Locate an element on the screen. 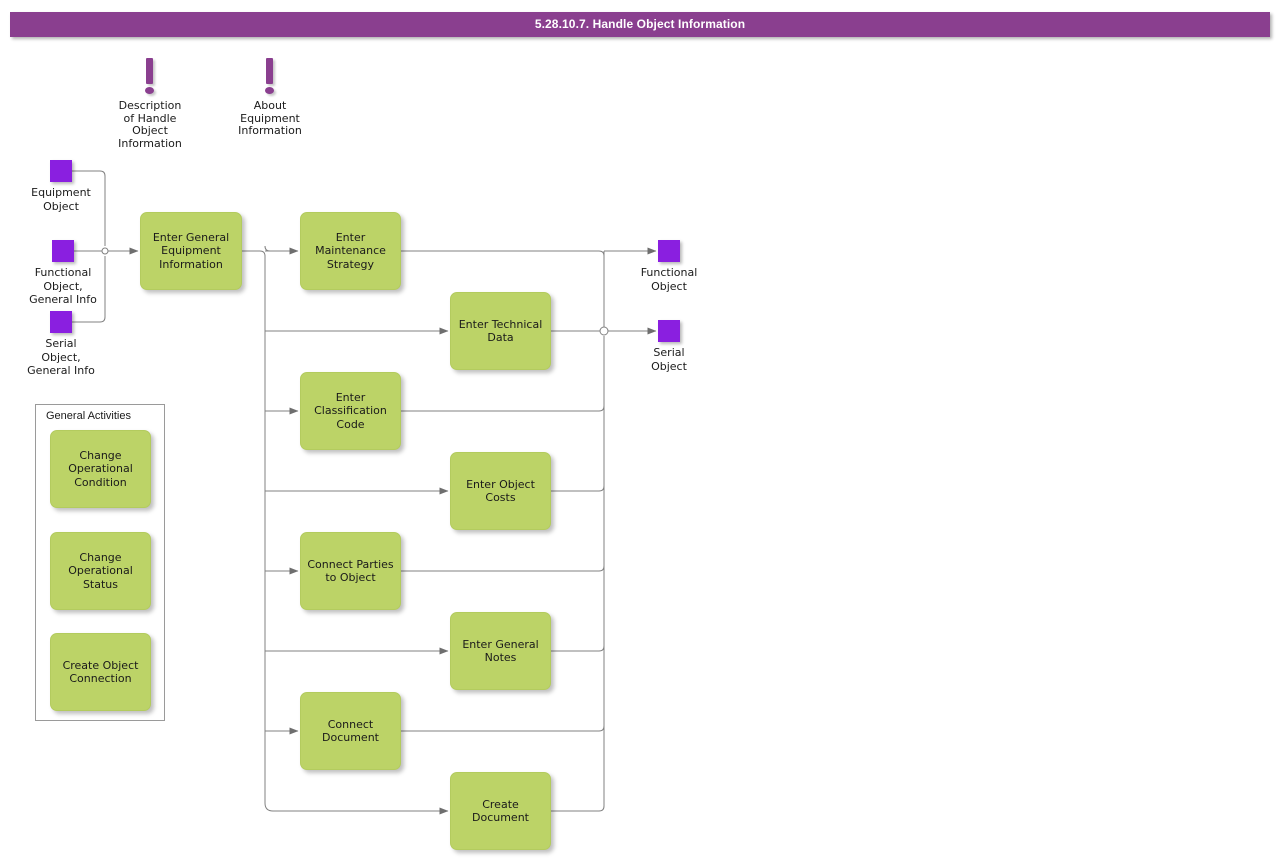  wire-bus-to-create-document is located at coordinates (356, 808).